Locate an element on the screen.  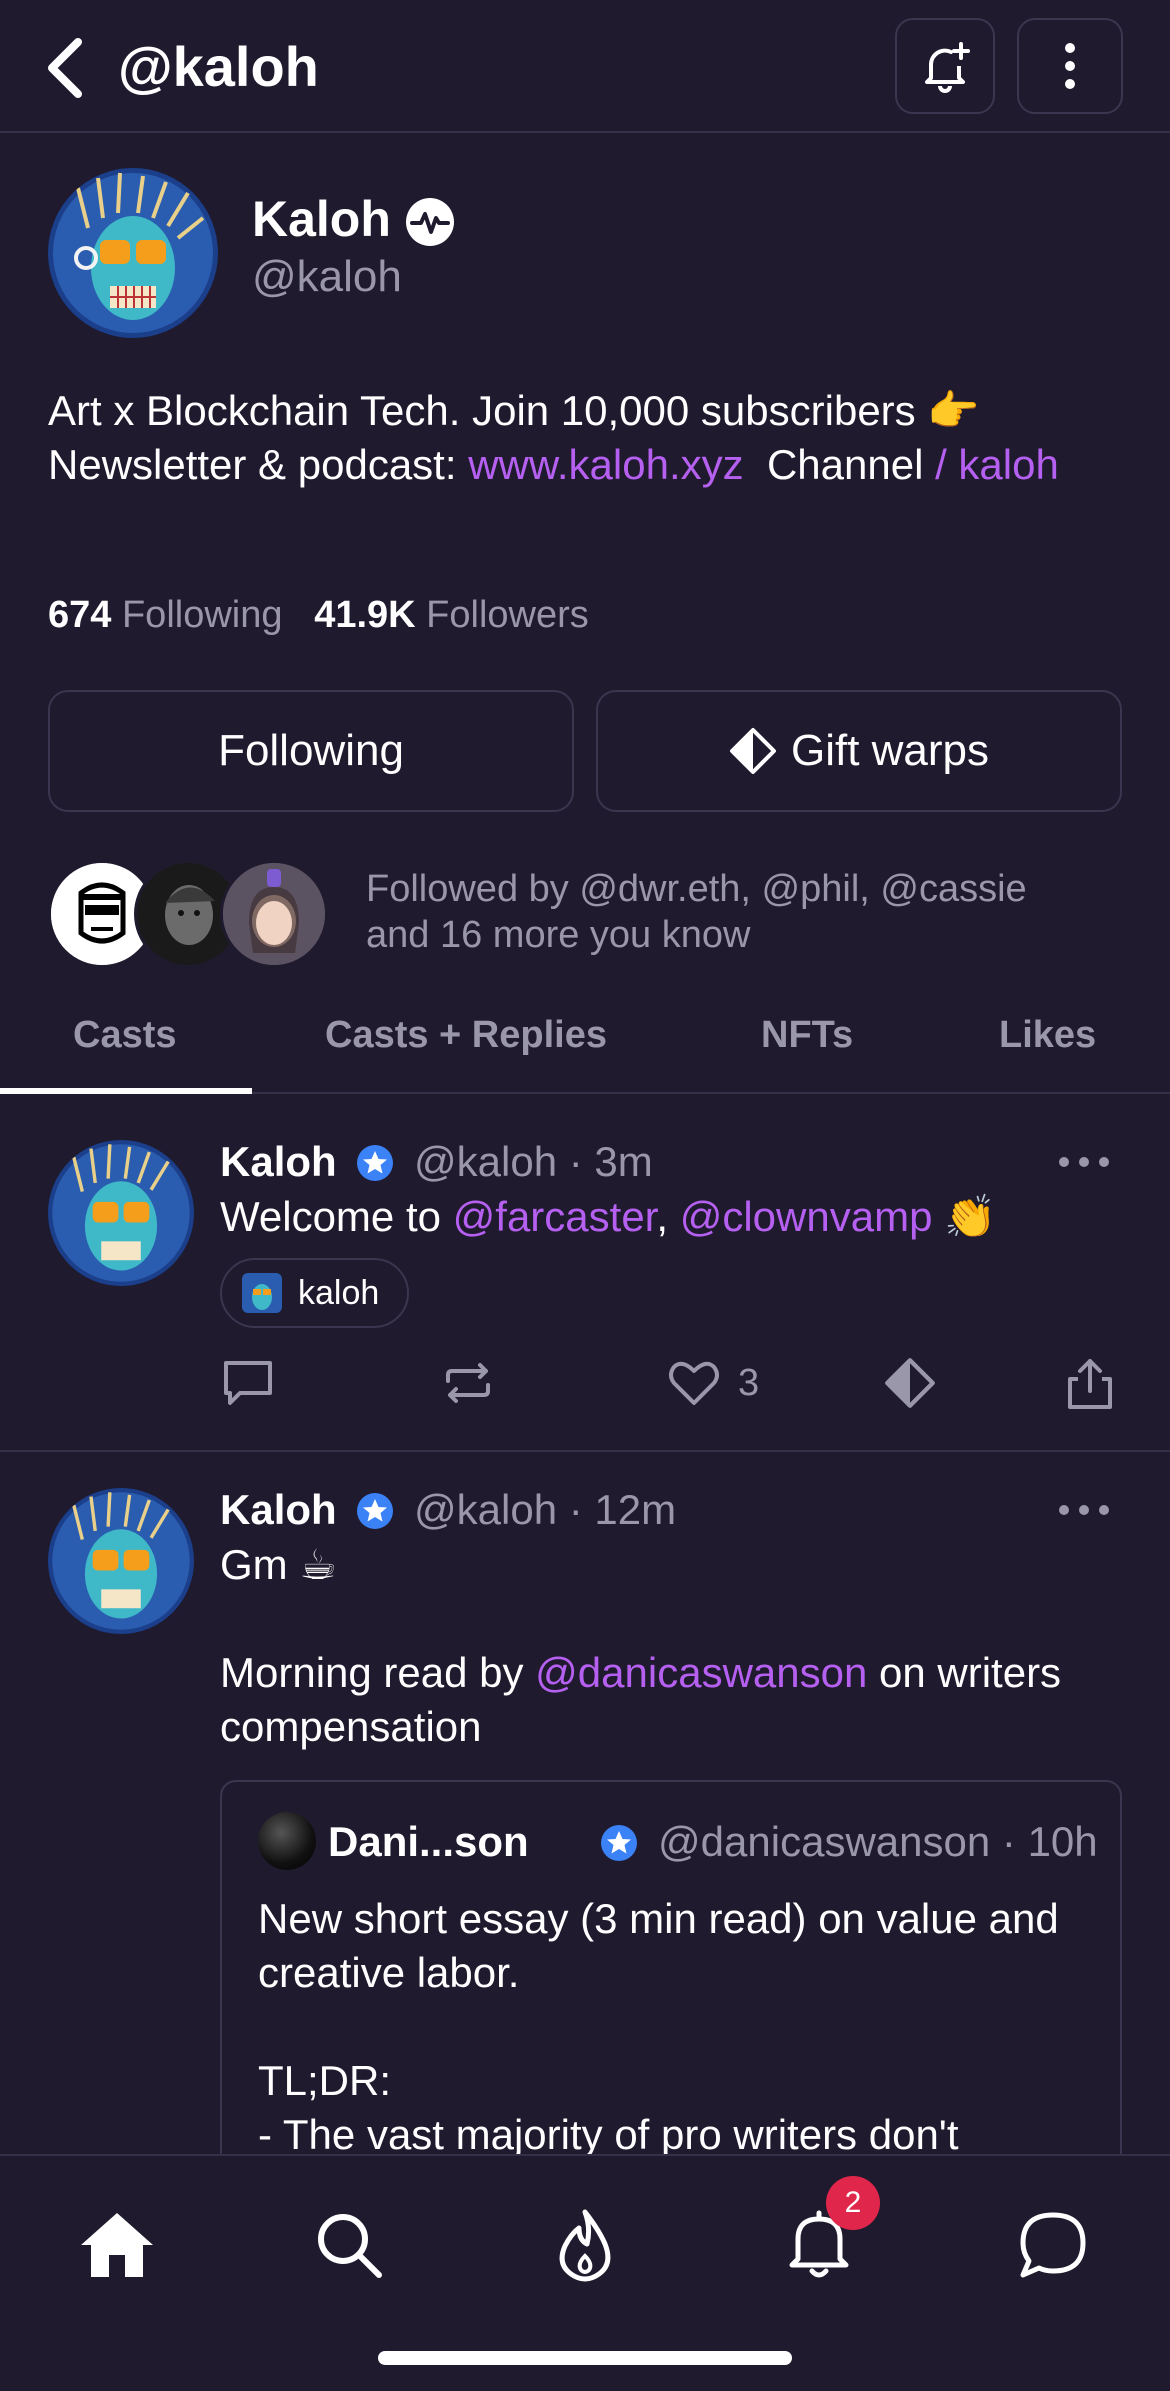
channel-name: kaloh is located at coordinates (339, 1292).